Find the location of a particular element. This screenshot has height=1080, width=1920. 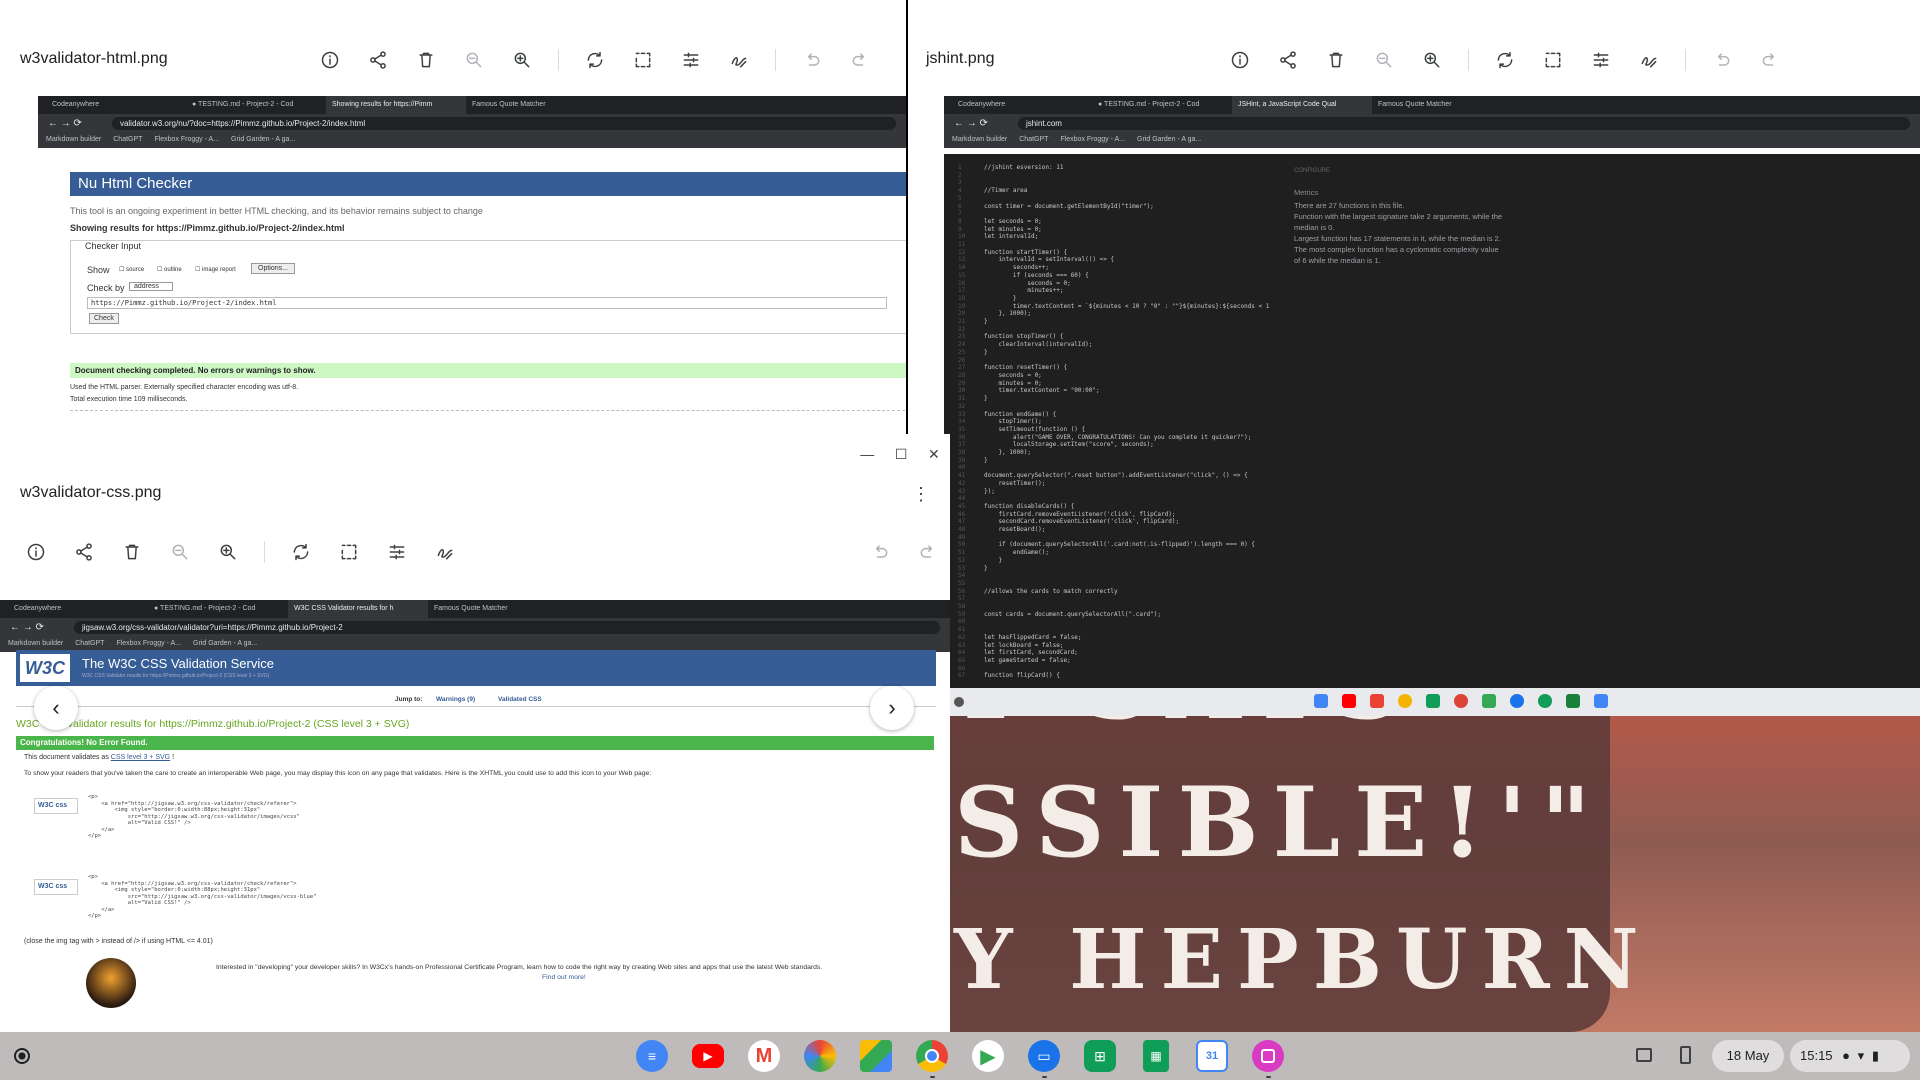

address-bar: jshint.com is located at coordinates (1463, 123).